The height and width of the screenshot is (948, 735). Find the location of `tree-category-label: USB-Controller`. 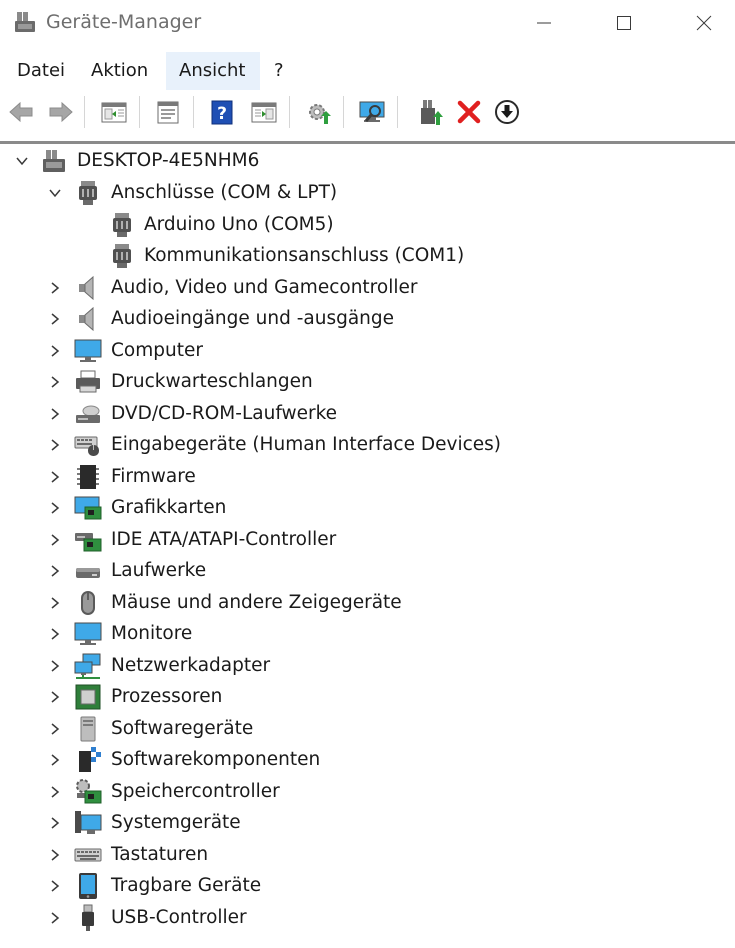

tree-category-label: USB-Controller is located at coordinates (179, 917).